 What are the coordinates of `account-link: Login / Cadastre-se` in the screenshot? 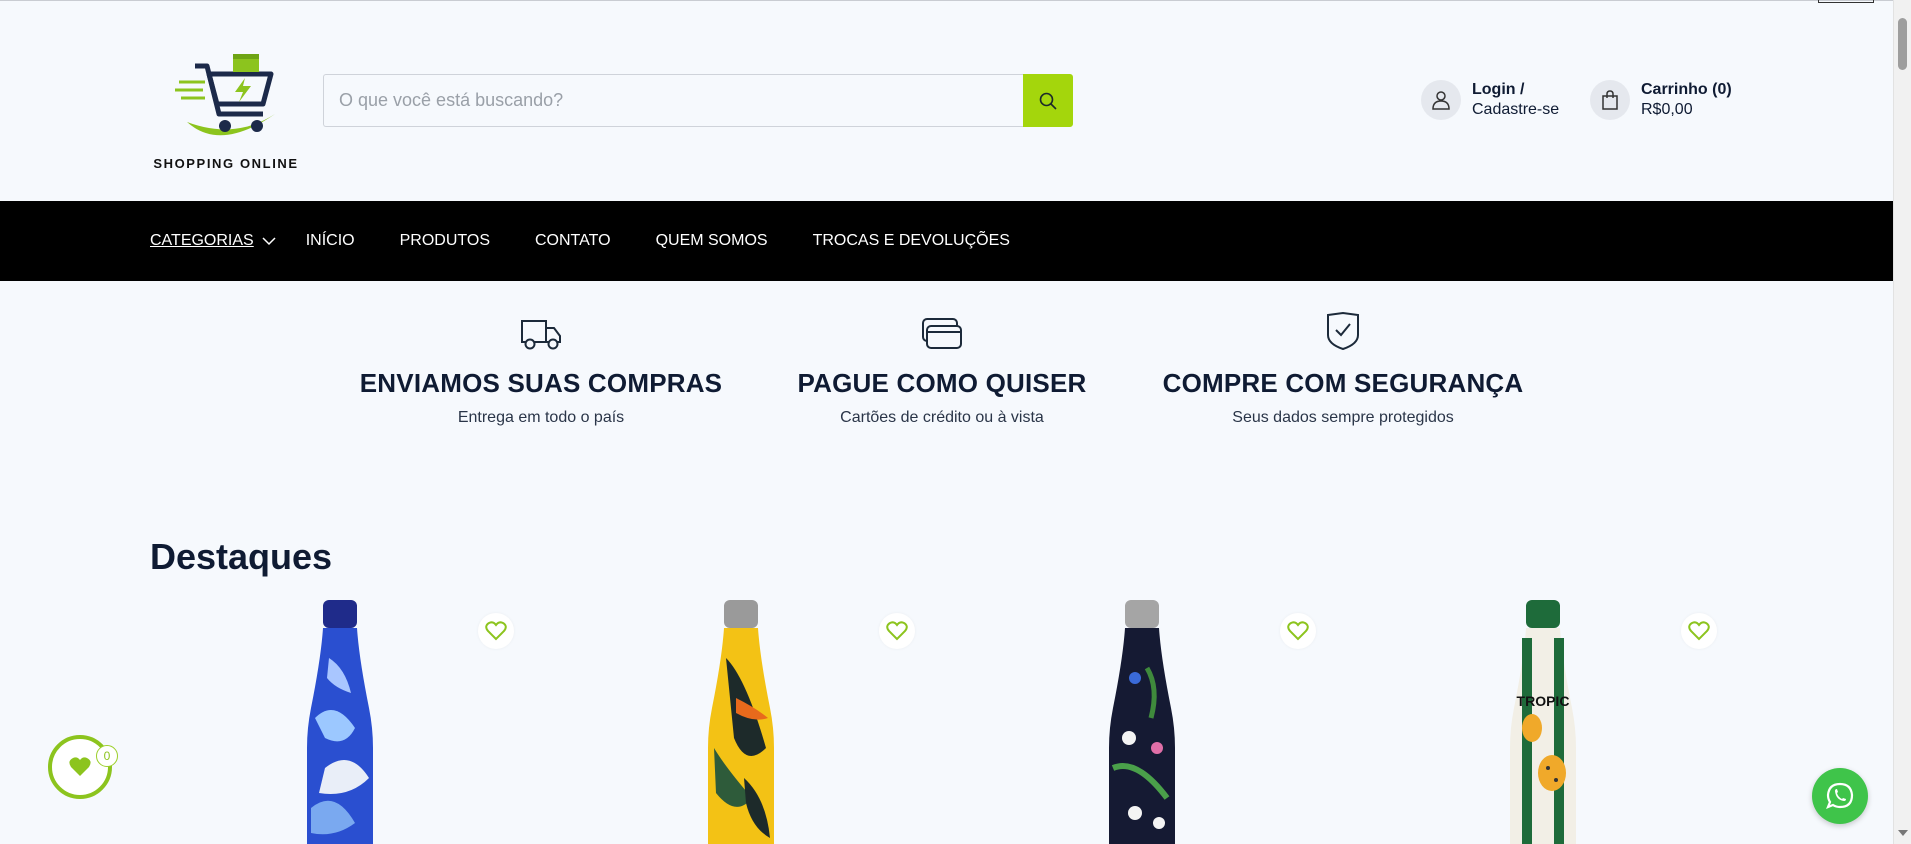 It's located at (1490, 100).